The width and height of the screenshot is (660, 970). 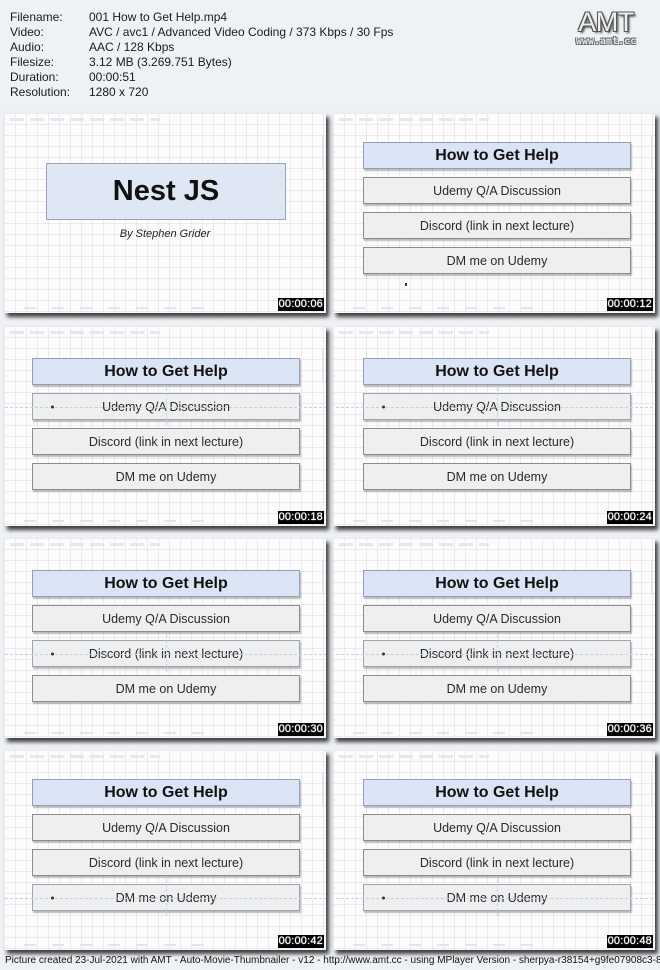 I want to click on metadata-key: Audio:, so click(x=27, y=47).